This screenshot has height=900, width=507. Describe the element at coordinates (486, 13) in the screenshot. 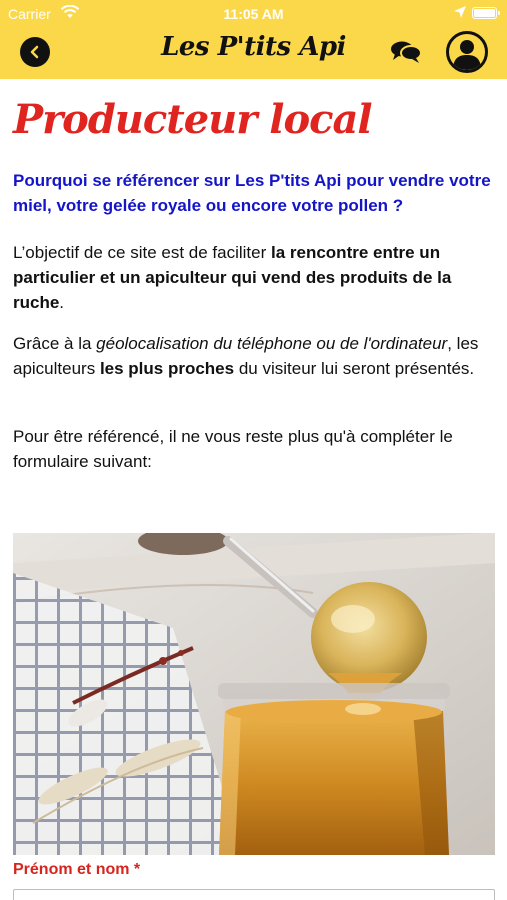

I see `battery-icon` at that location.